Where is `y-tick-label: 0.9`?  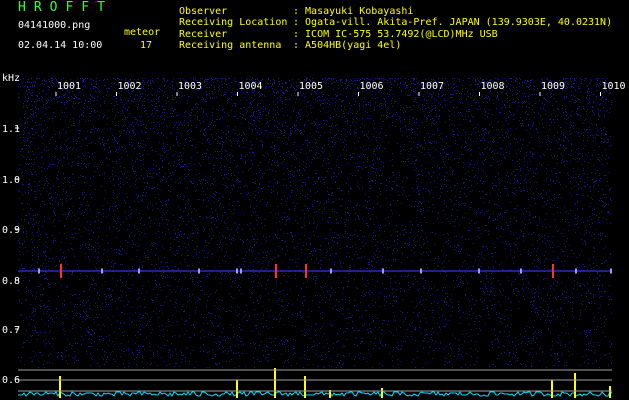
y-tick-label: 0.9 is located at coordinates (11, 230).